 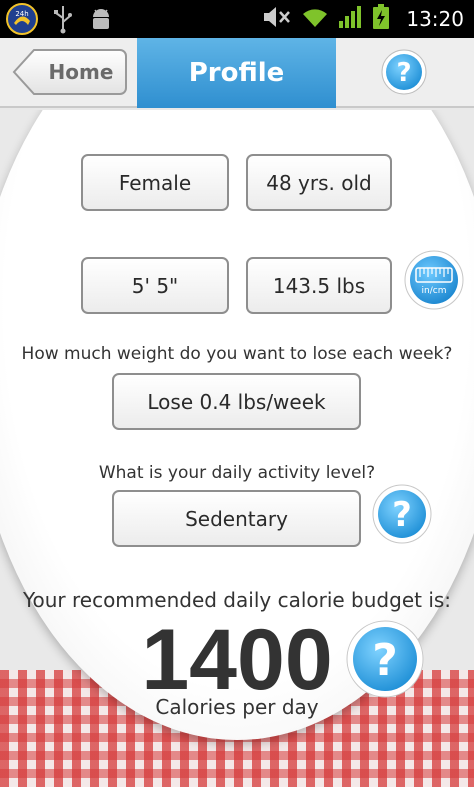 What do you see at coordinates (236, 401) in the screenshot?
I see `weekly-goal-button: Lose 0.4 lbs/week` at bounding box center [236, 401].